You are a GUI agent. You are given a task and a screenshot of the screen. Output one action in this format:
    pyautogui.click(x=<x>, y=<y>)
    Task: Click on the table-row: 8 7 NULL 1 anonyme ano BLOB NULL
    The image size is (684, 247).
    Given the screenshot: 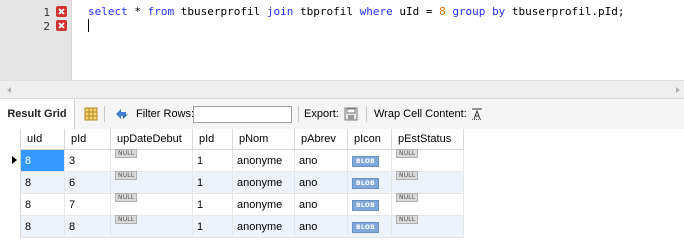 What is the action you would take?
    pyautogui.click(x=232, y=204)
    